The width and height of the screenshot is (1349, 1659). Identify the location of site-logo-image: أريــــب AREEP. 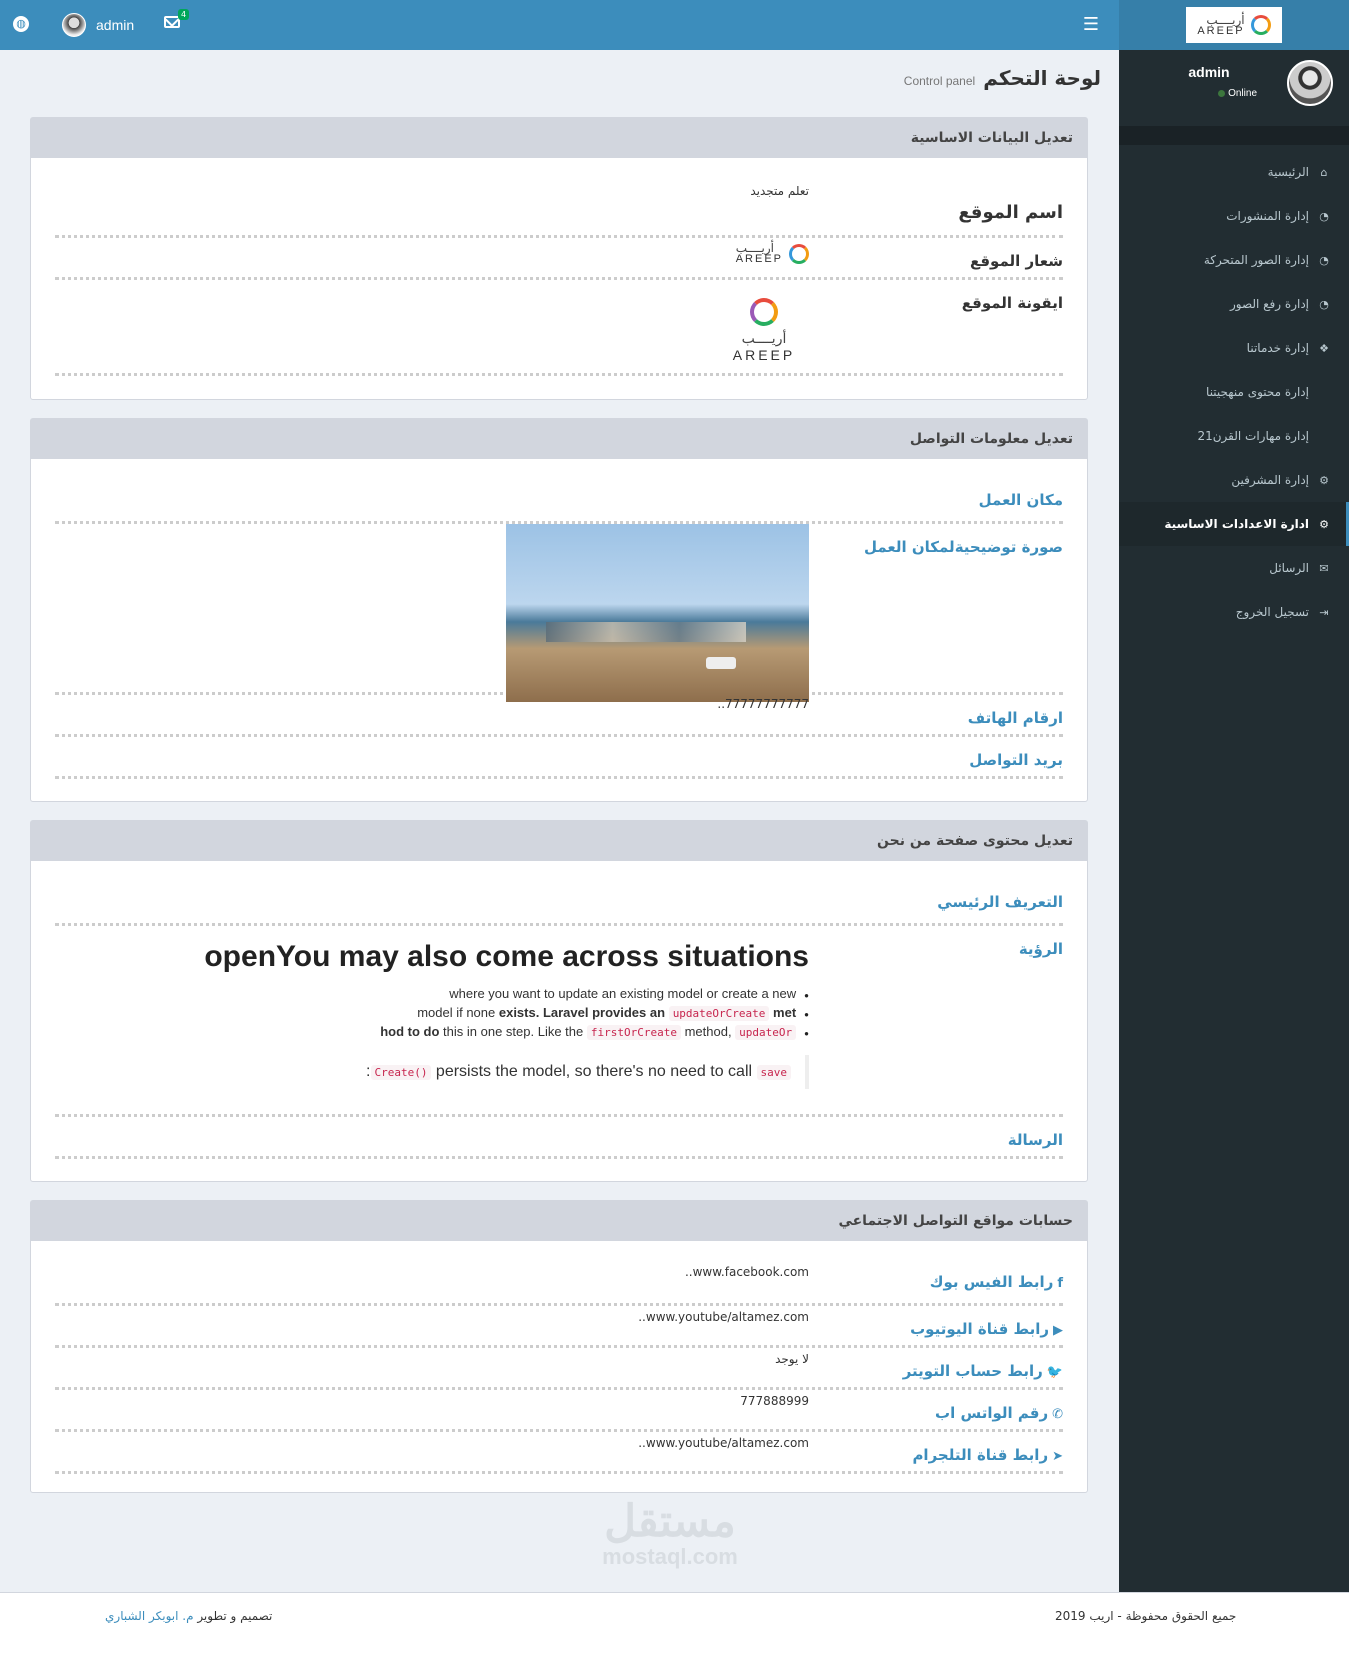
(432, 253).